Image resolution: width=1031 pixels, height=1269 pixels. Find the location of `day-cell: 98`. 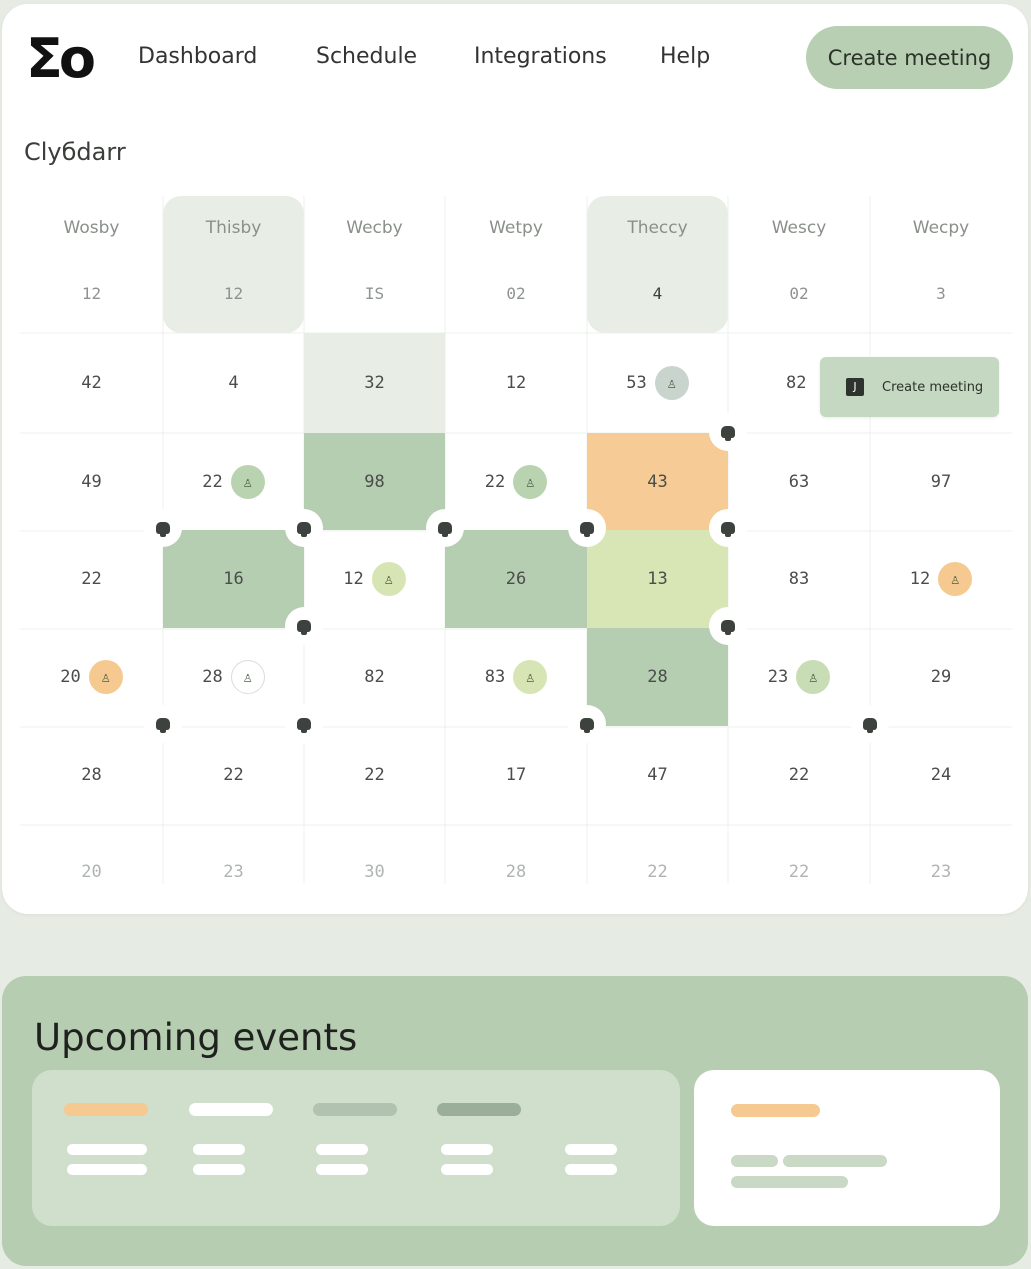

day-cell: 98 is located at coordinates (374, 481).